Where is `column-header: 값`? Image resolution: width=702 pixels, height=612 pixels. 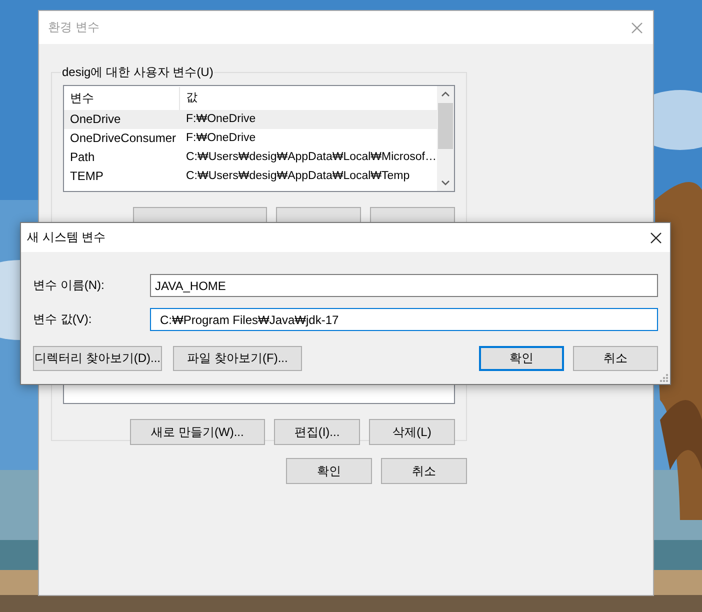
column-header: 값 is located at coordinates (308, 98).